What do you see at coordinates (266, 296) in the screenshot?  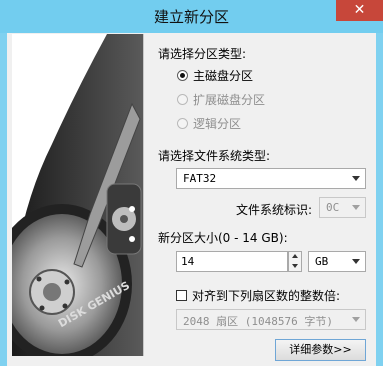 I see `align-checkbox-label: 对齐到下列扇区数的整数倍:` at bounding box center [266, 296].